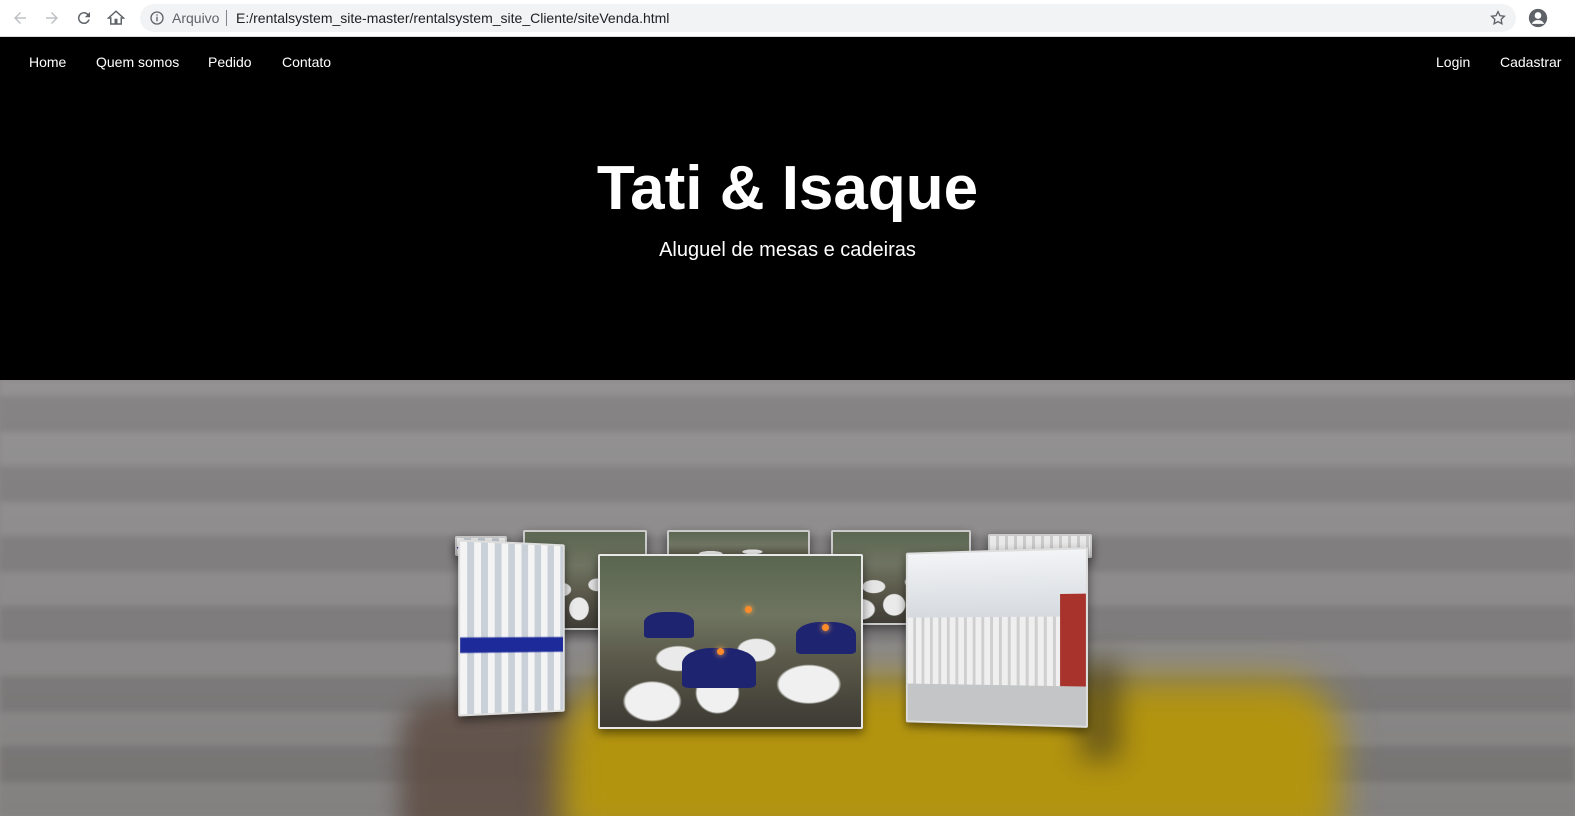 The width and height of the screenshot is (1575, 816). Describe the element at coordinates (230, 62) in the screenshot. I see `nav-pedido-link: Pedido` at that location.